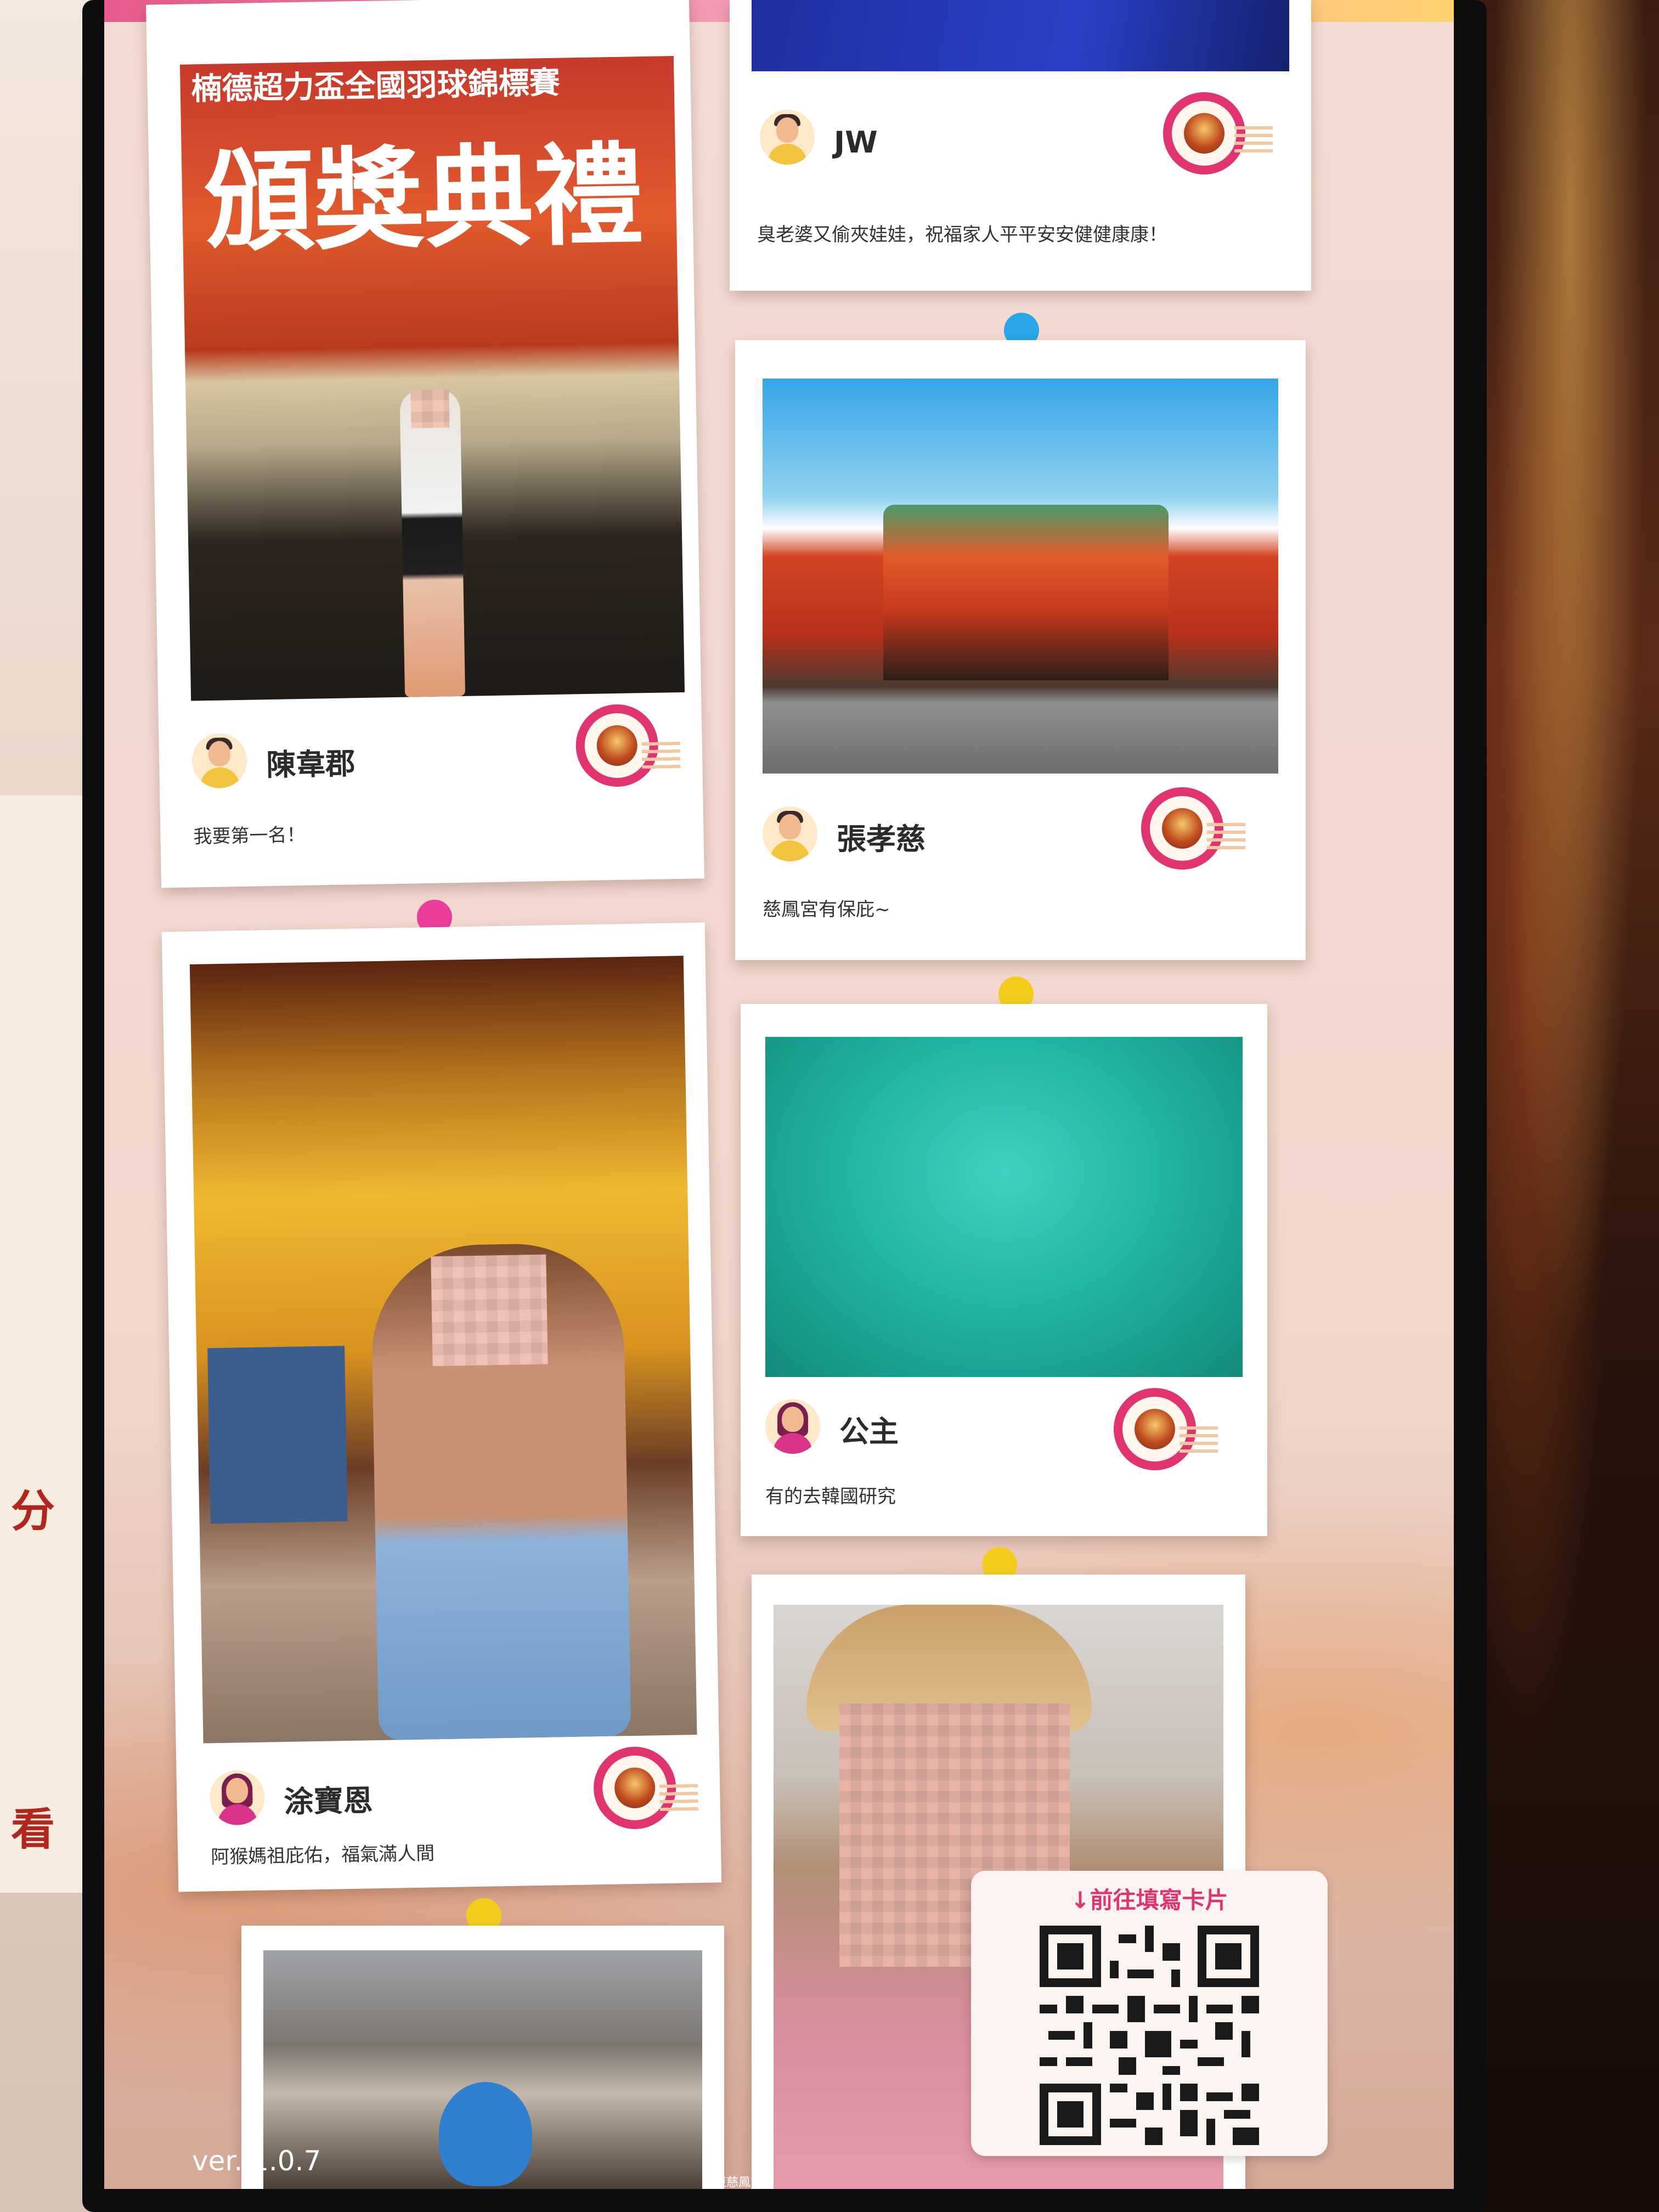 This screenshot has height=2212, width=1659. I want to click on prayer-card-chang: 張孝慈 慈鳳宮有保庇~, so click(1021, 650).